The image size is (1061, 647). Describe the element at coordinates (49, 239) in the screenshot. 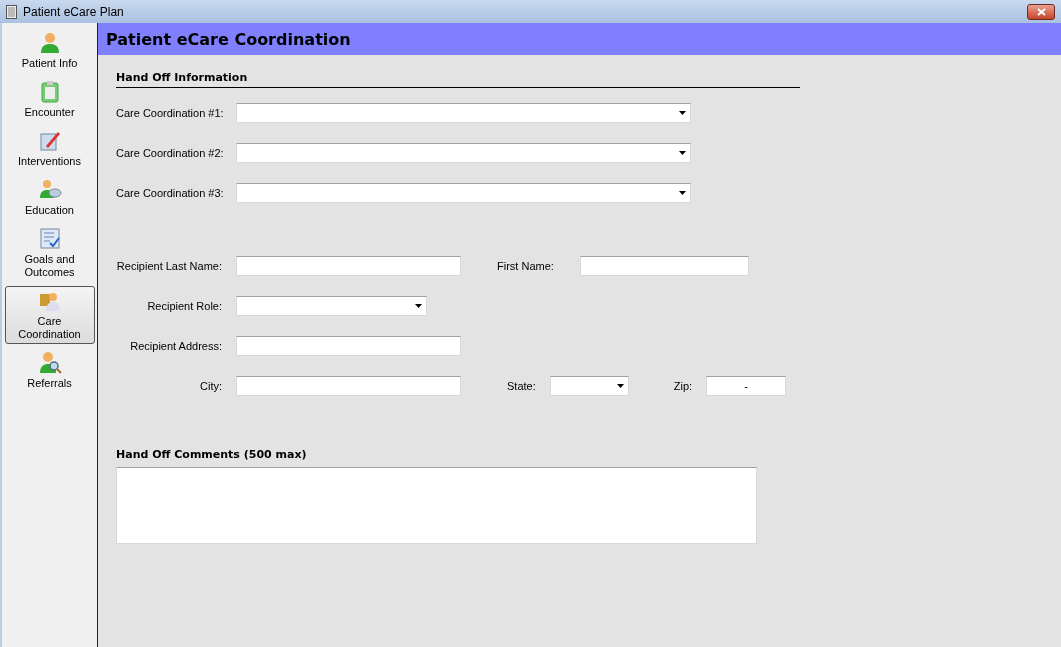

I see `checklist-icon` at that location.